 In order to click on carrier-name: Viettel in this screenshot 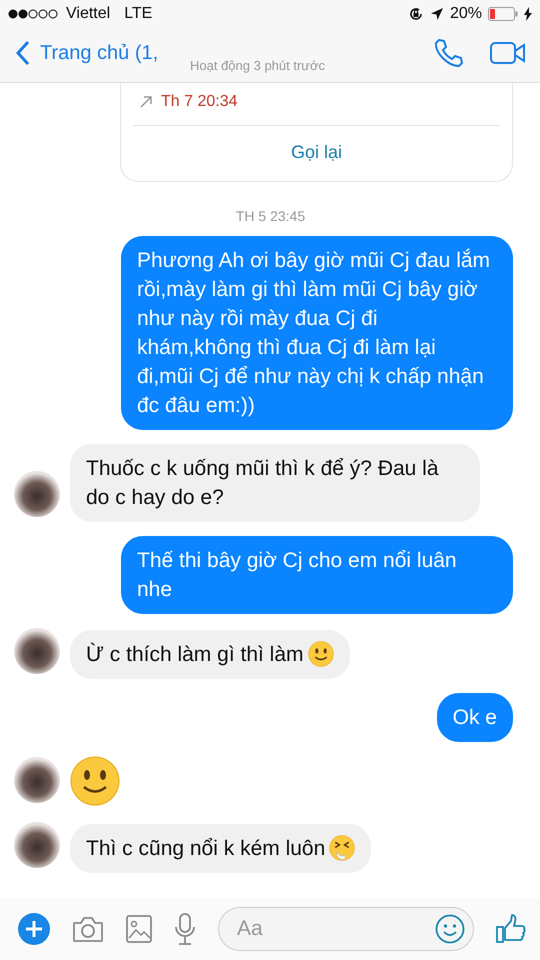, I will do `click(88, 14)`.